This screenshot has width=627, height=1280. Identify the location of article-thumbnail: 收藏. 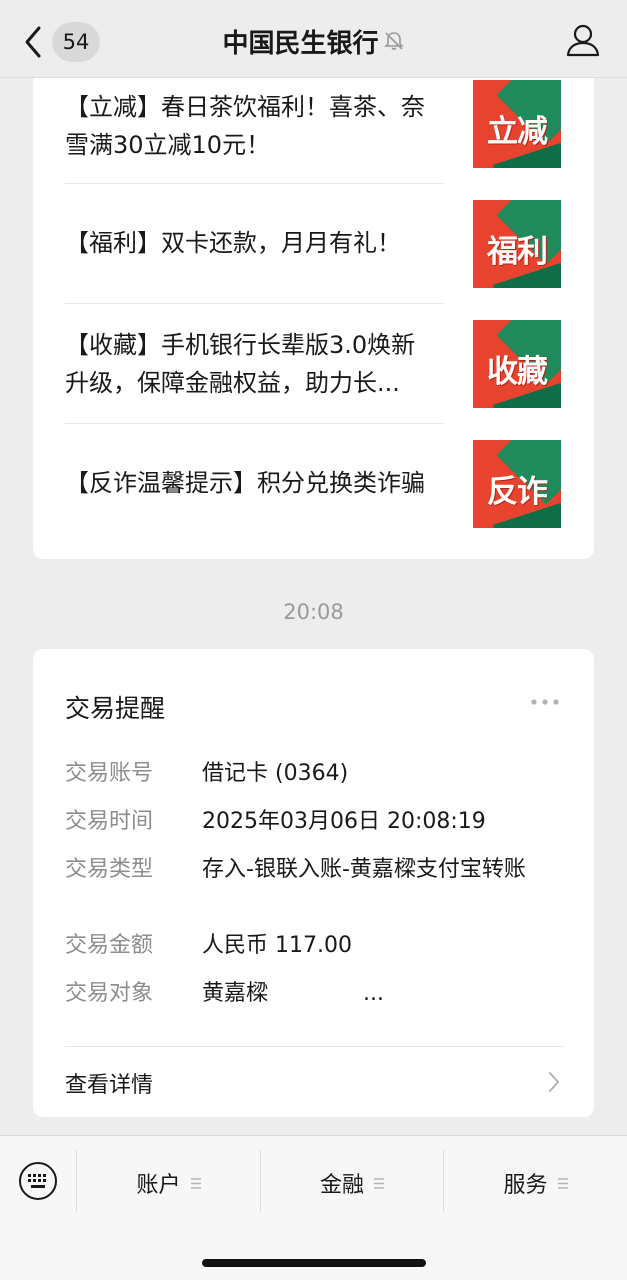
(517, 364).